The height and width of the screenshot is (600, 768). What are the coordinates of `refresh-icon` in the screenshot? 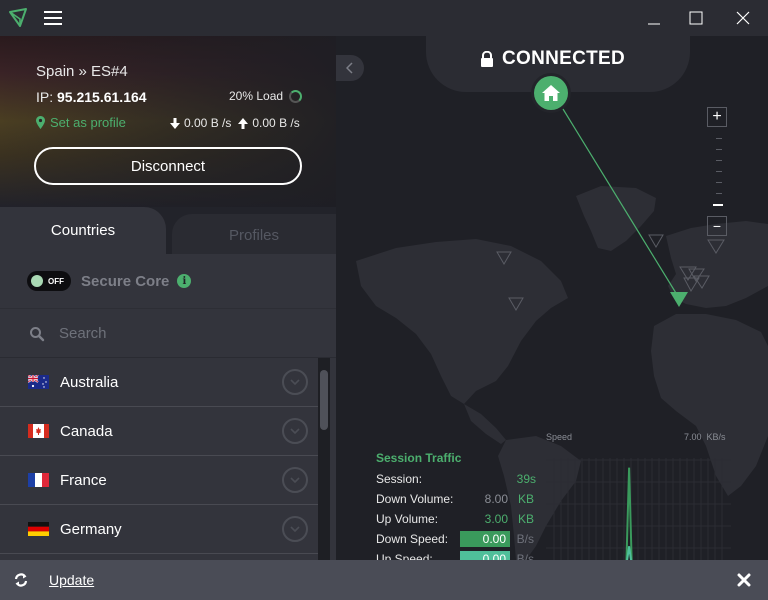 It's located at (21, 580).